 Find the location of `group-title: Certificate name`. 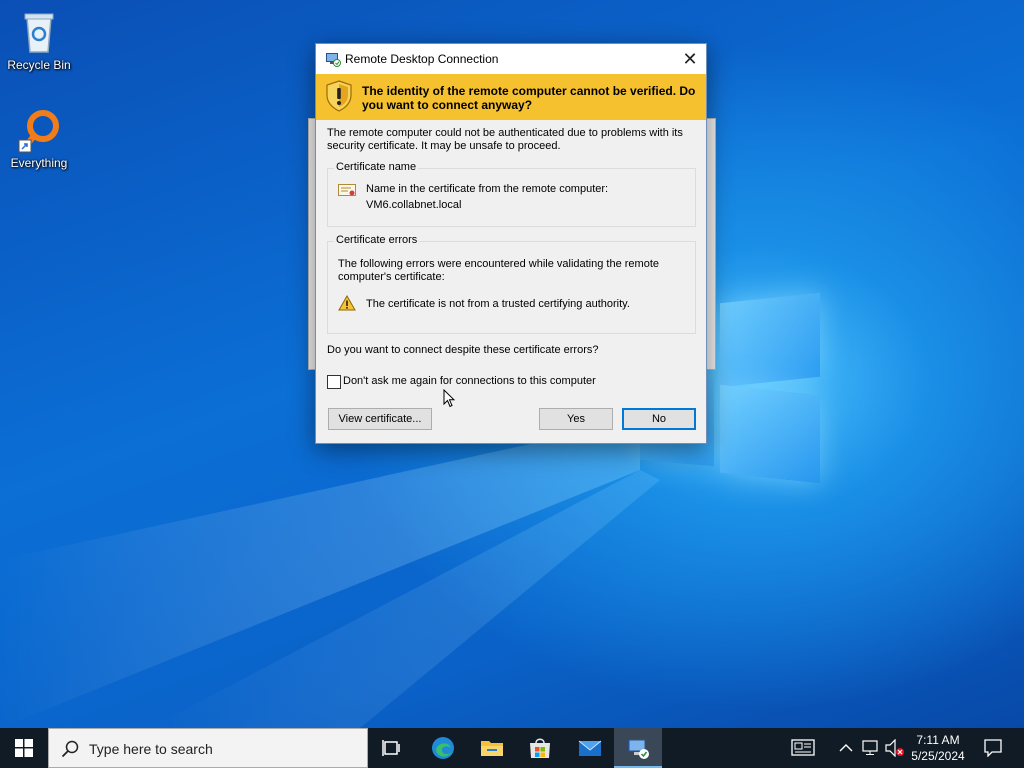

group-title: Certificate name is located at coordinates (376, 167).